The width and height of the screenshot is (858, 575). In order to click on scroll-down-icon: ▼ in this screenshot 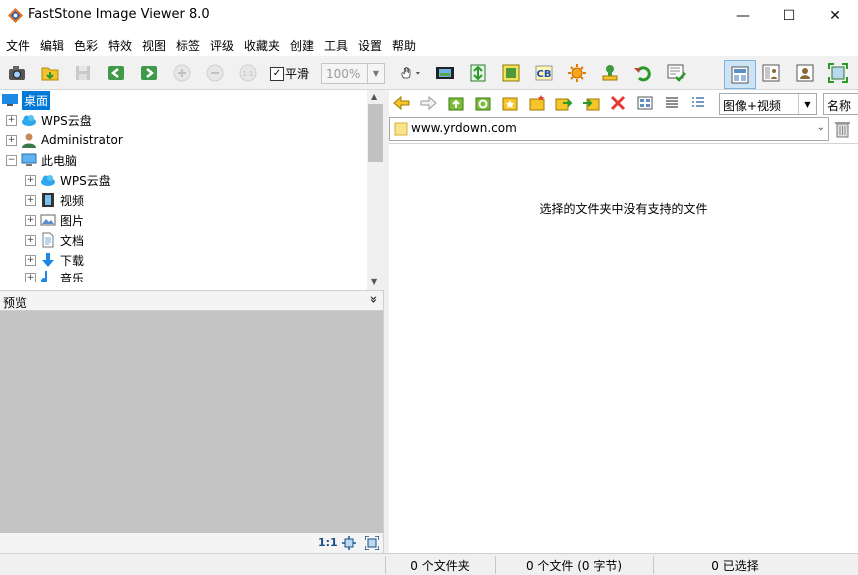, I will do `click(374, 281)`.